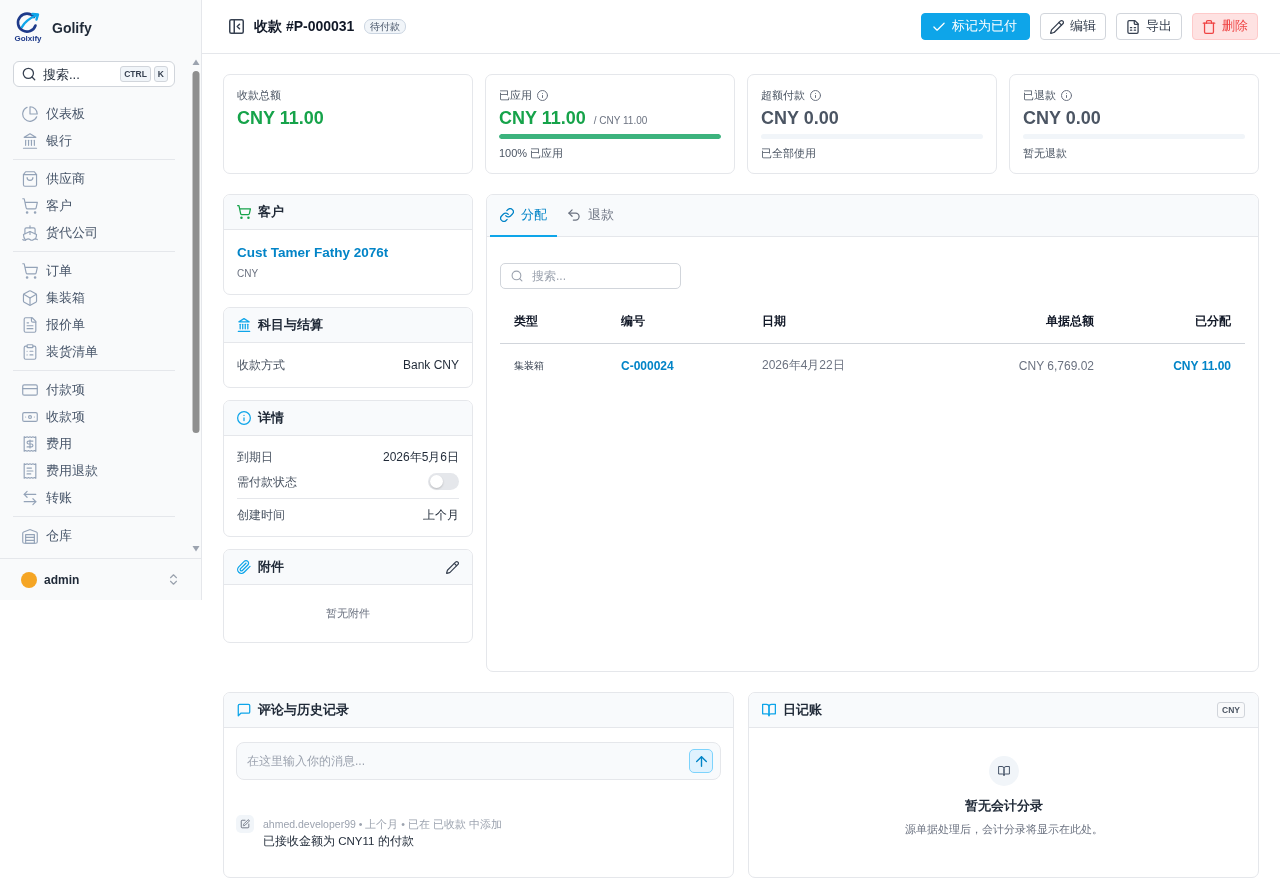  Describe the element at coordinates (245, 824) in the screenshot. I see `pen-square-icon` at that location.